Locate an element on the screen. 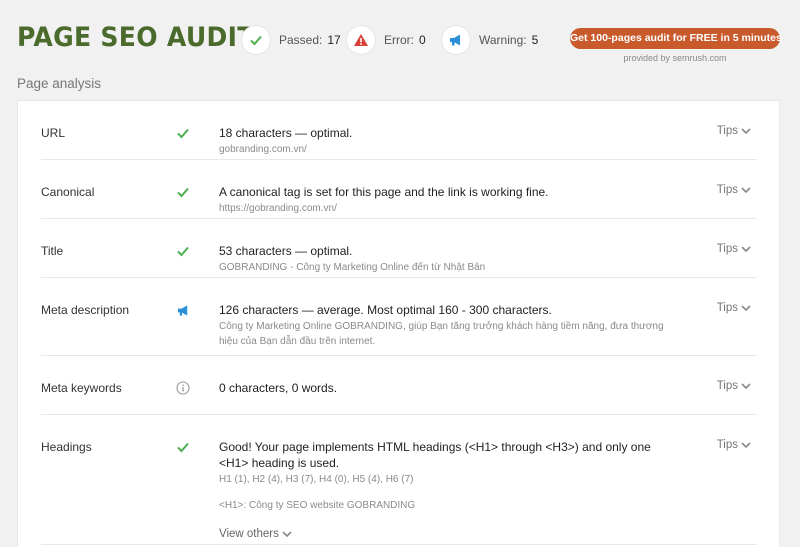  row-name: URL is located at coordinates (53, 133).